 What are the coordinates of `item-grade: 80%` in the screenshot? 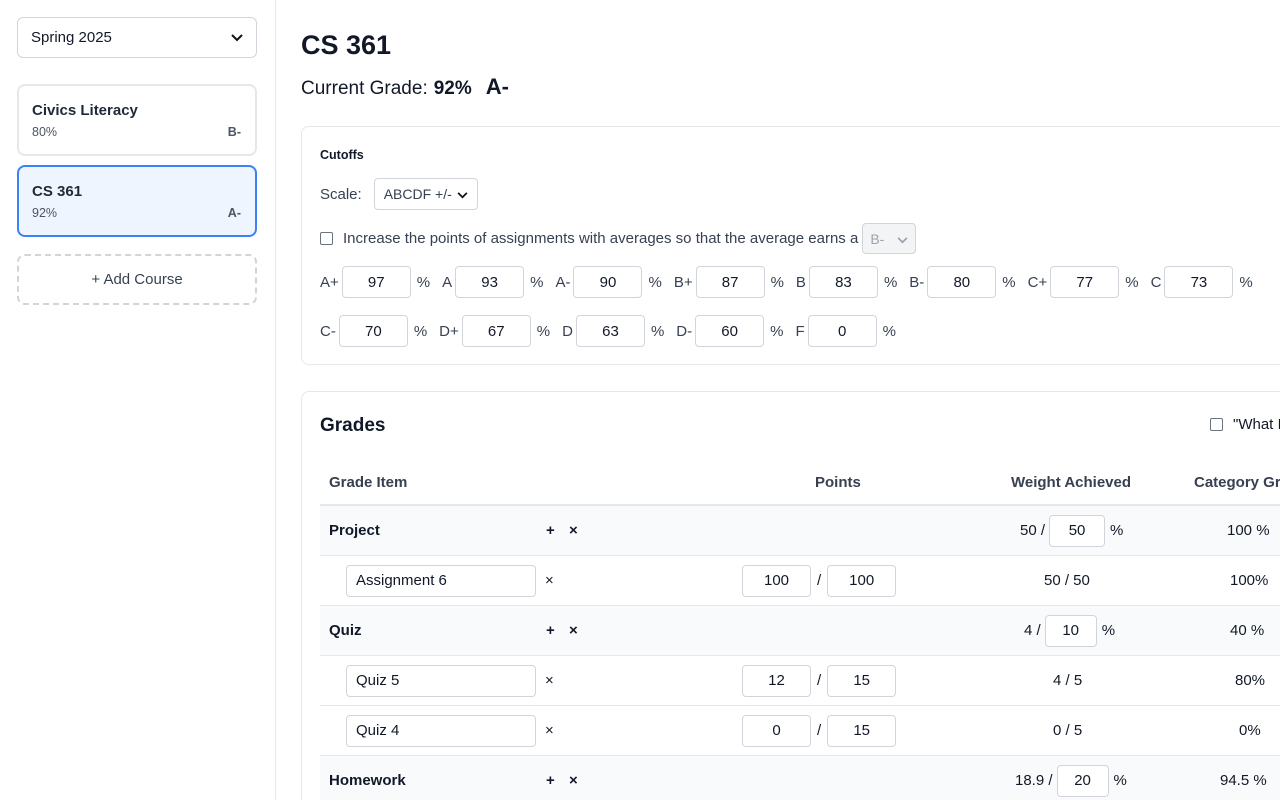 It's located at (1250, 680).